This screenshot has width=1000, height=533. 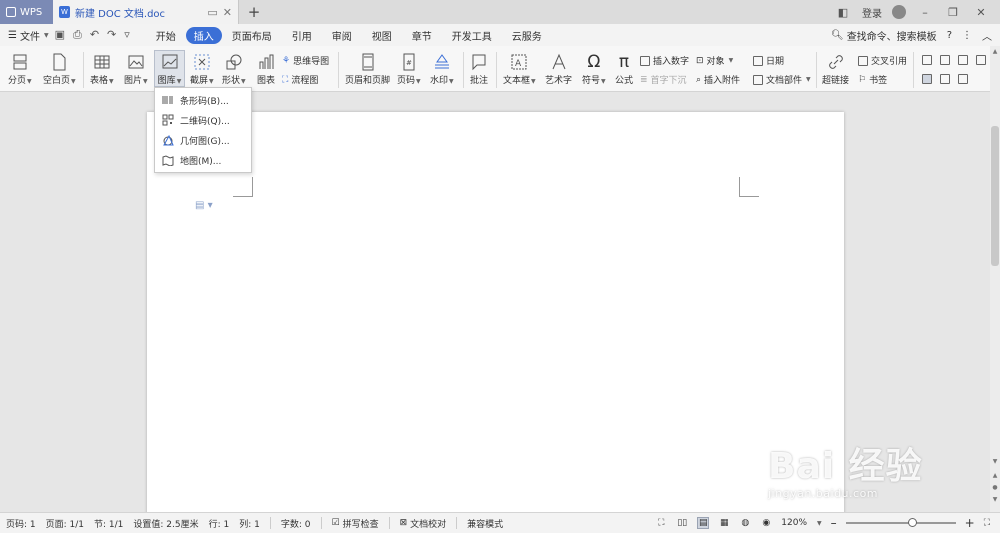 What do you see at coordinates (305, 61) in the screenshot?
I see `mindmap-button: ⚘ 思维导图` at bounding box center [305, 61].